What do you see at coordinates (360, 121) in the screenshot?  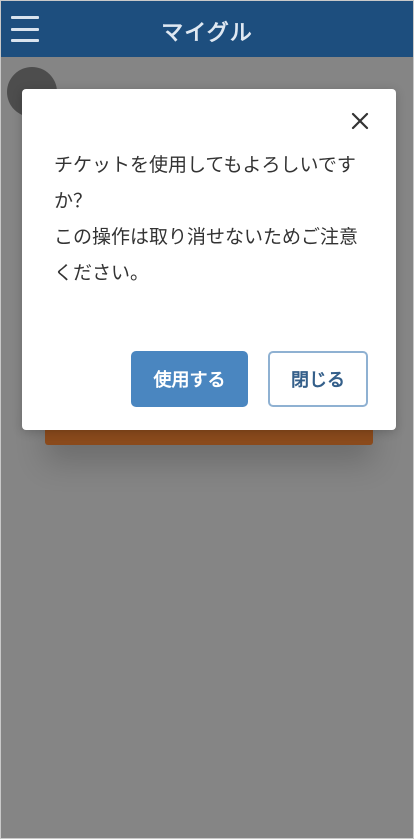 I see `close-icon` at bounding box center [360, 121].